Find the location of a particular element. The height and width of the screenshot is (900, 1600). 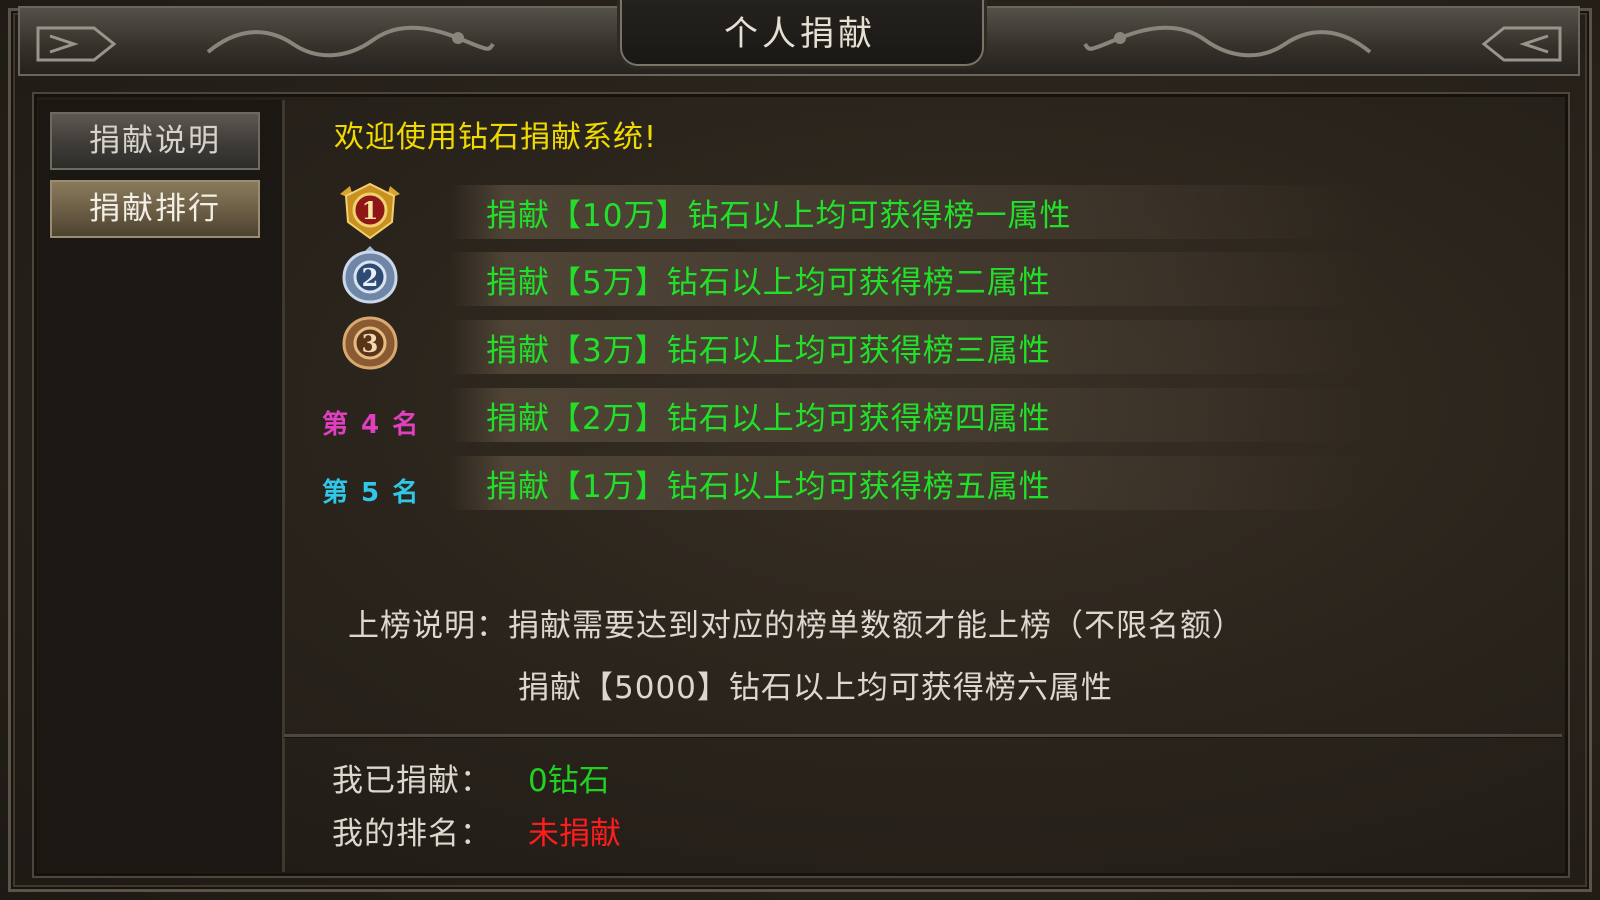

tier-1-text: 捐献【10万】钻石以上均可获得榜一属性 is located at coordinates (779, 216).